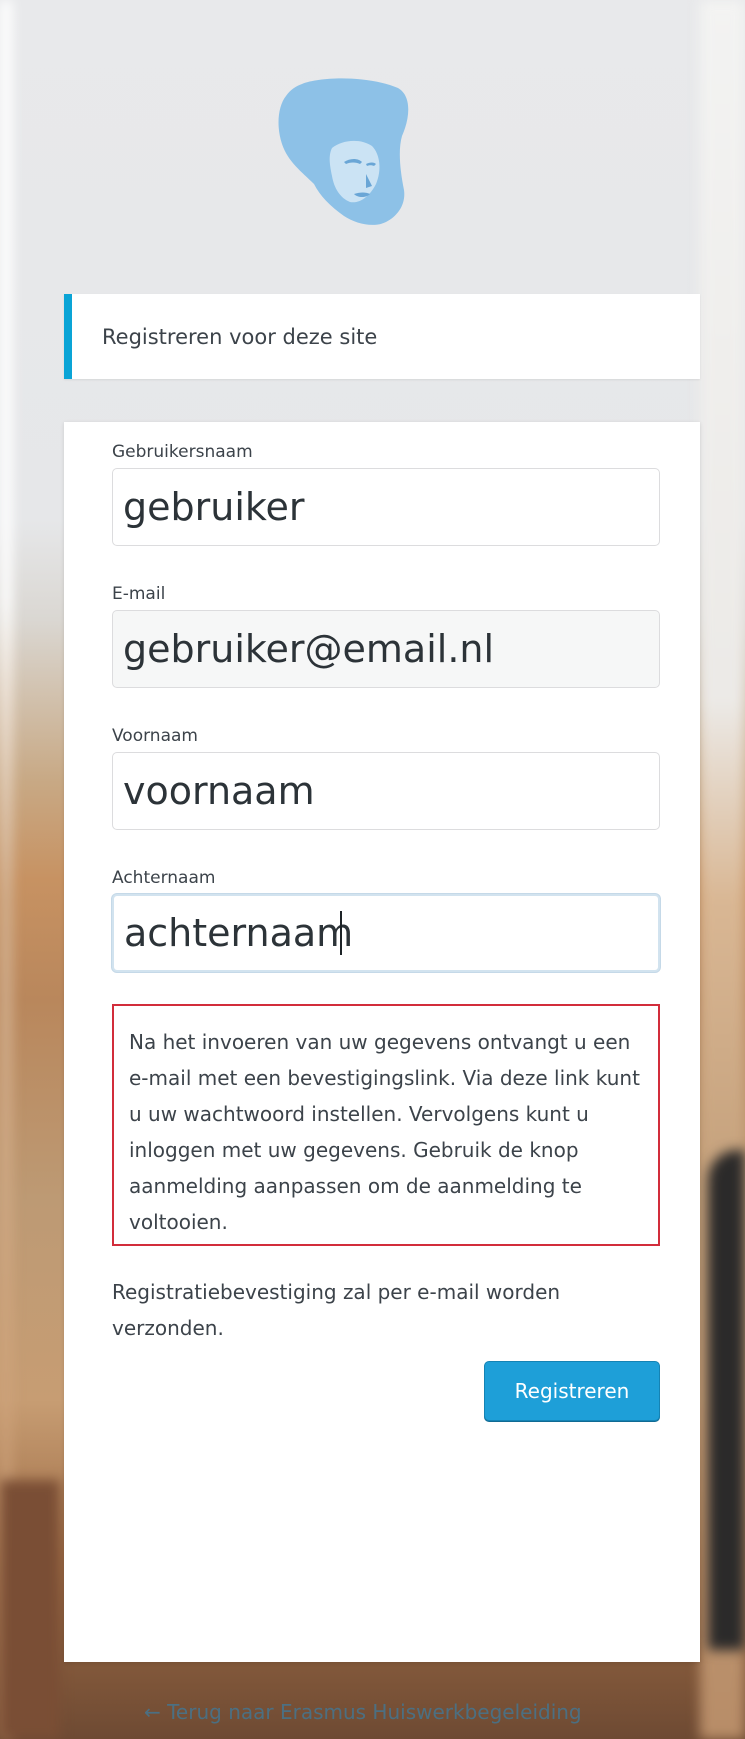 The height and width of the screenshot is (1739, 745). What do you see at coordinates (386, 507) in the screenshot?
I see `username-input` at bounding box center [386, 507].